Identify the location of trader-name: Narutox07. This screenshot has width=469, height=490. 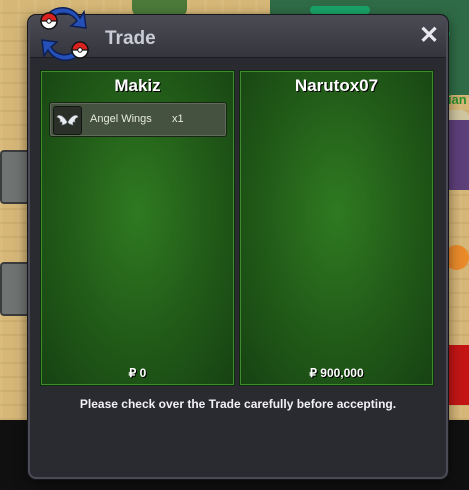
(336, 85).